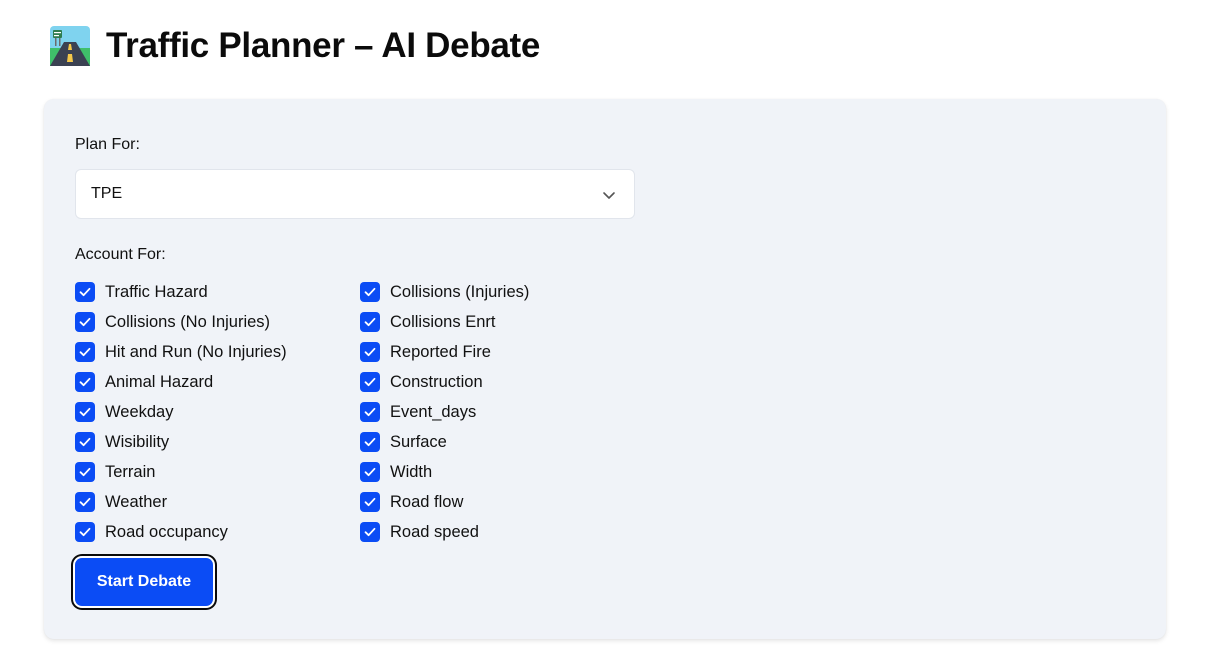 Image resolution: width=1212 pixels, height=651 pixels. I want to click on checkbox-item-terrain: Terrain, so click(217, 472).